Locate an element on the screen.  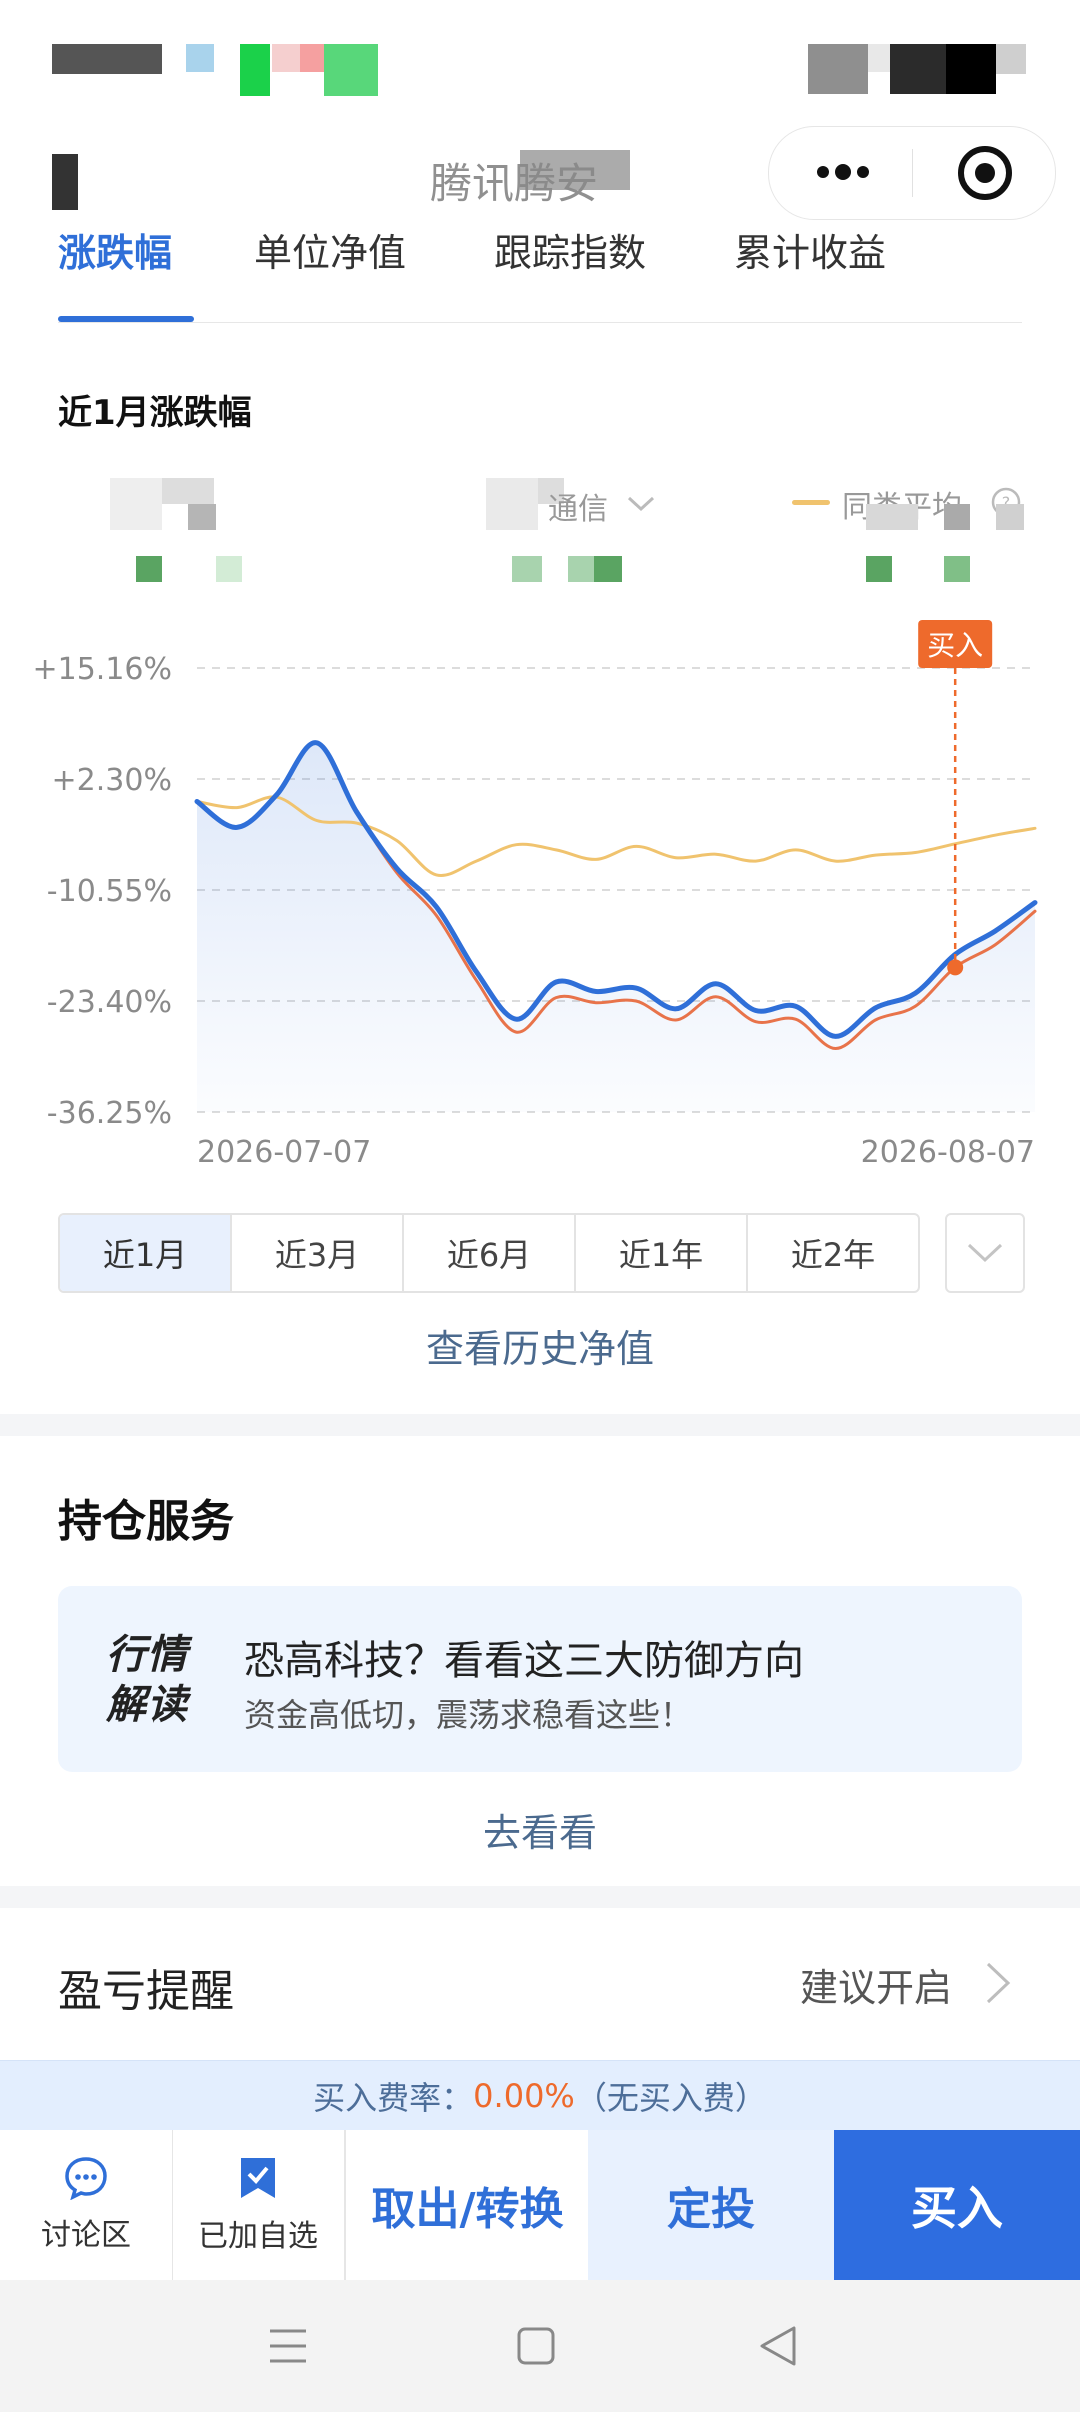
auto-invest-button: 定投 is located at coordinates (711, 2205).